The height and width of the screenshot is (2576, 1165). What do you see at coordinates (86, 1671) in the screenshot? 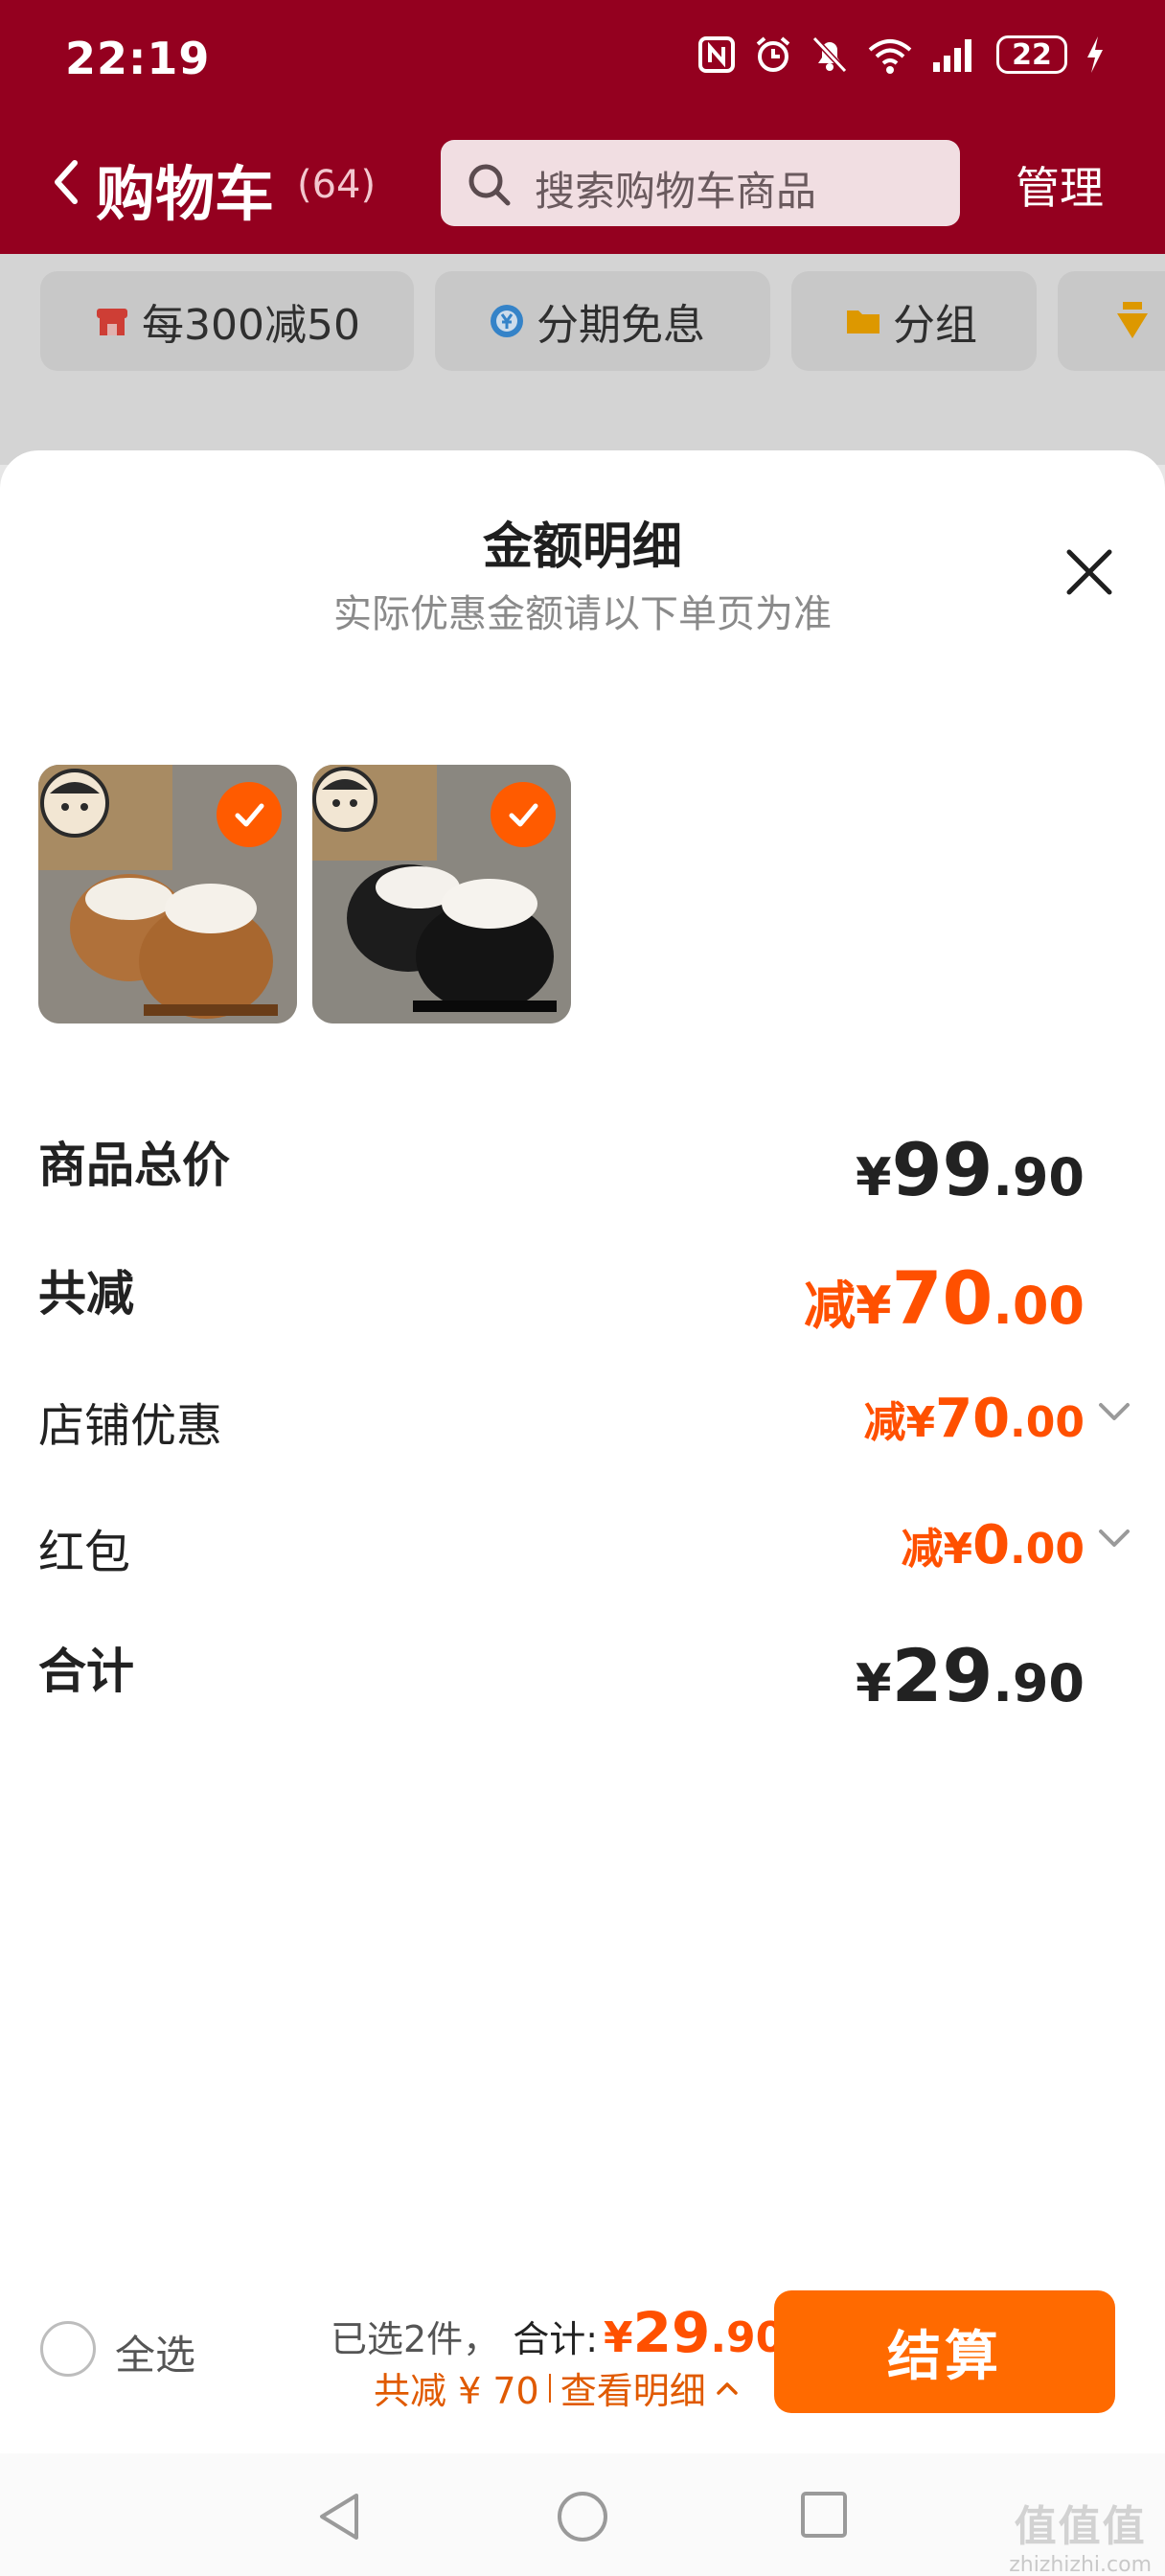
I see `total-label: 合计` at bounding box center [86, 1671].